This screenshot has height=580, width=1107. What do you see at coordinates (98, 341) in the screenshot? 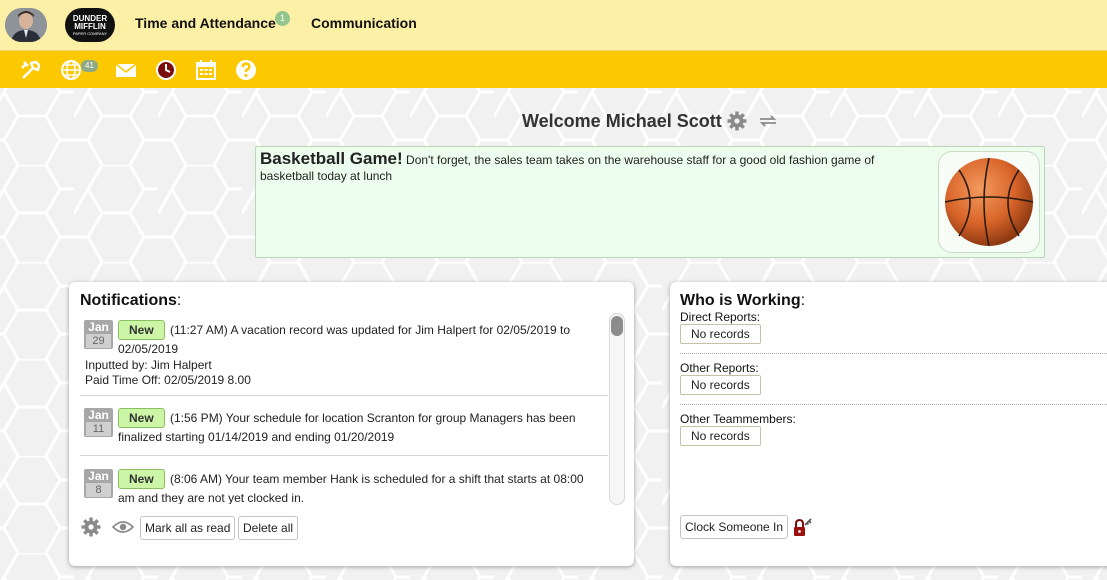
I see `date-day: 29` at bounding box center [98, 341].